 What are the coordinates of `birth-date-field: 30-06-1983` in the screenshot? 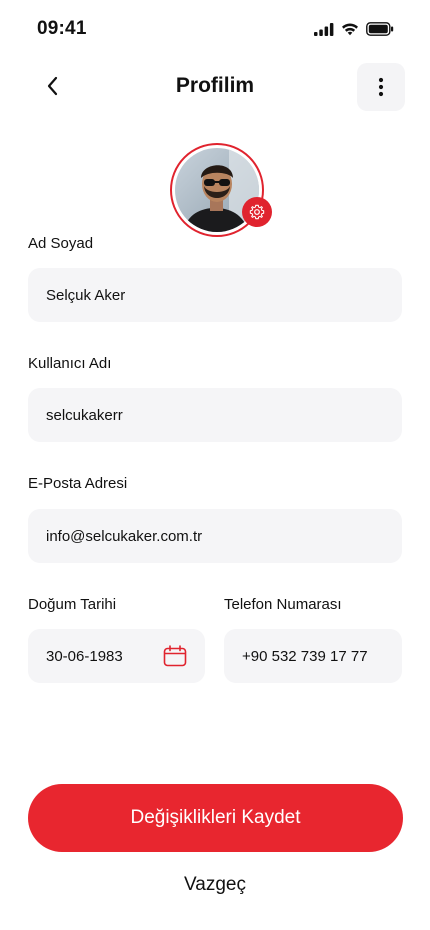 It's located at (116, 656).